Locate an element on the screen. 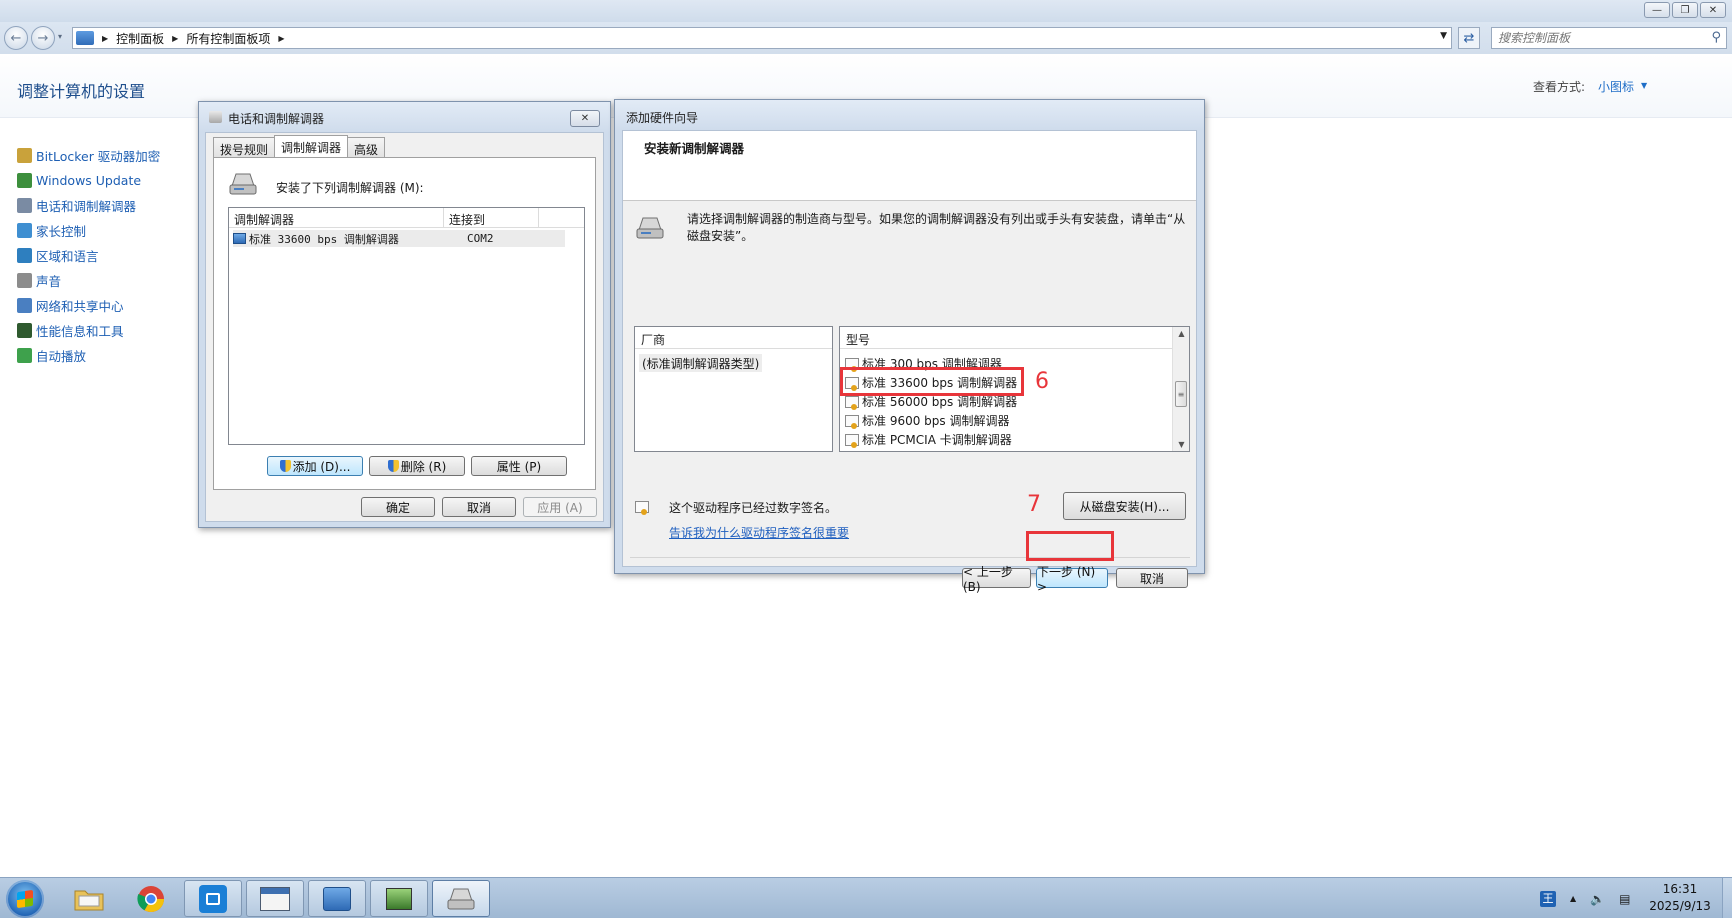 This screenshot has width=1732, height=918. network-status-icon: ▤ is located at coordinates (1624, 899).